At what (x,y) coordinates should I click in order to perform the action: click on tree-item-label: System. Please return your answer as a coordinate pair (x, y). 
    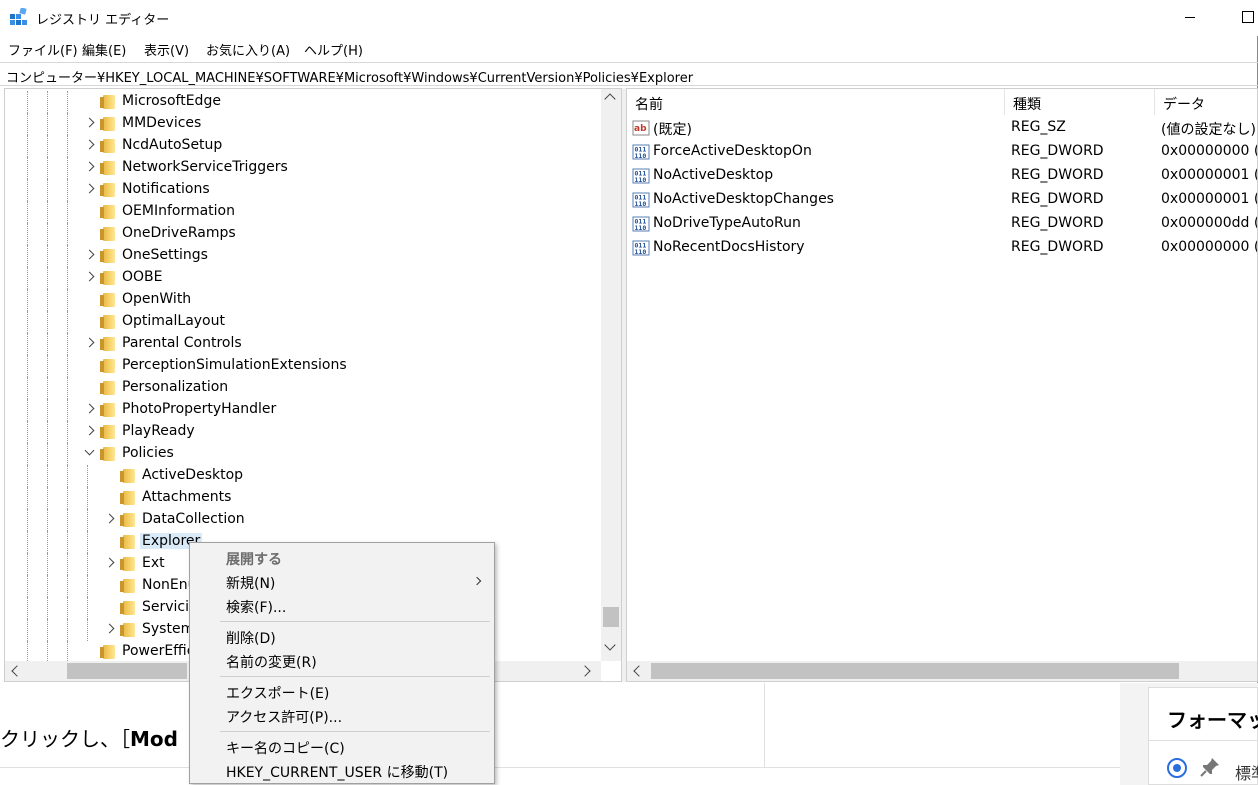
    Looking at the image, I should click on (168, 629).